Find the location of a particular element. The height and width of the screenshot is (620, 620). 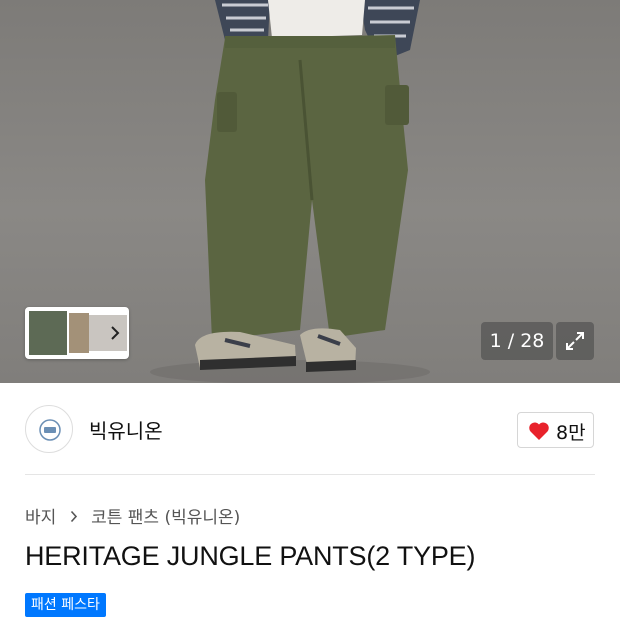

product-title: HERITAGE JUNGLE PANTS(2 TYPE) is located at coordinates (250, 556).